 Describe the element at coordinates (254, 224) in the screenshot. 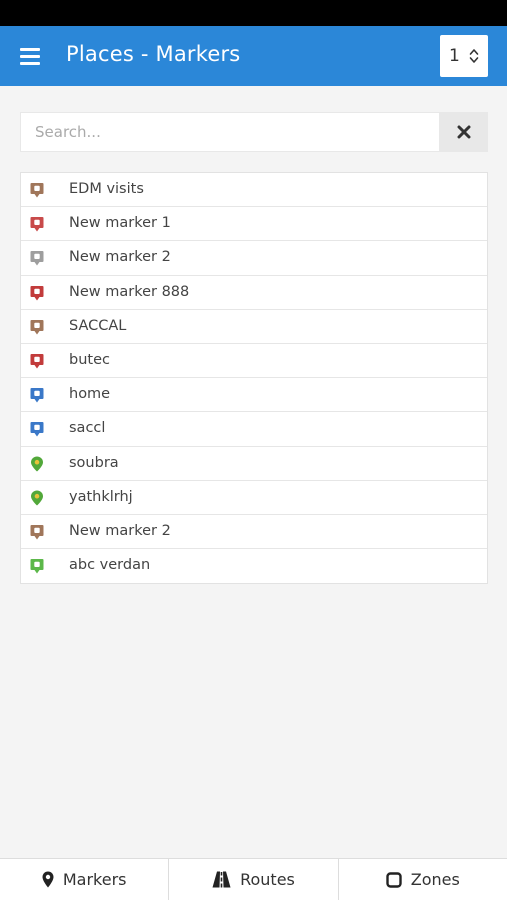

I see `list-item: New marker 1` at that location.